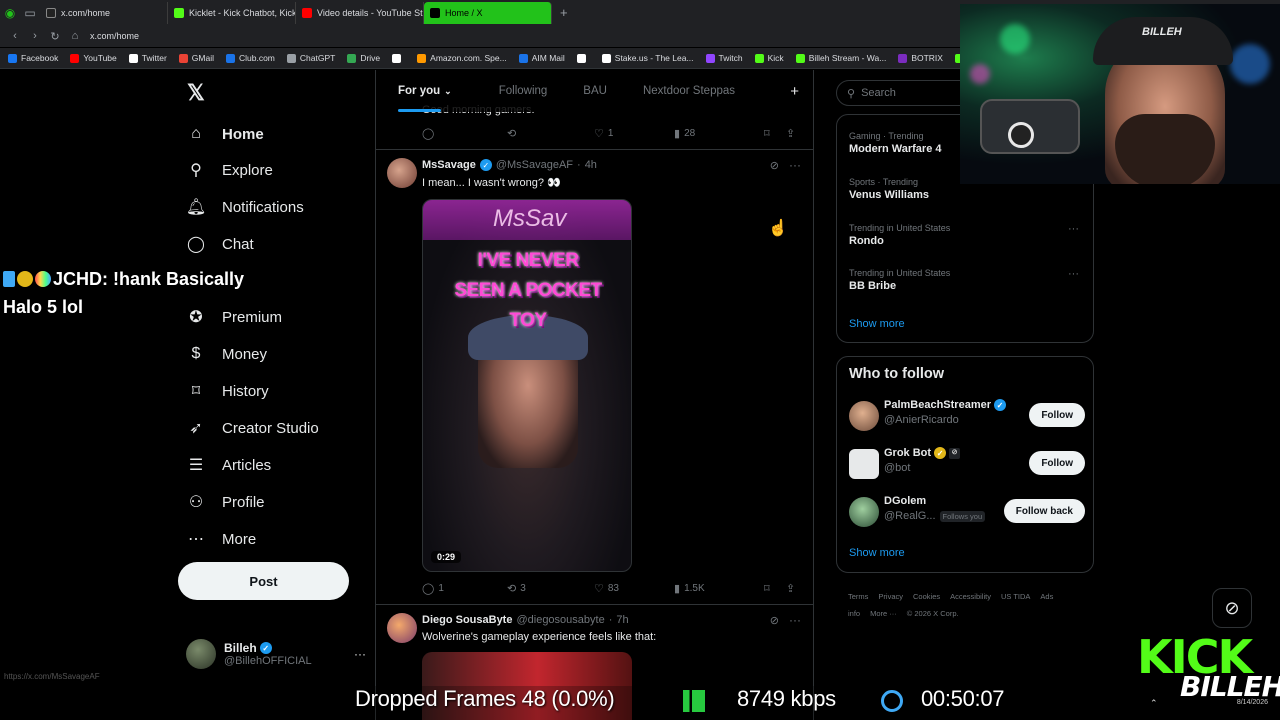 This screenshot has height=720, width=1280. What do you see at coordinates (794, 91) in the screenshot?
I see `add-tab-icon: +` at bounding box center [794, 91].